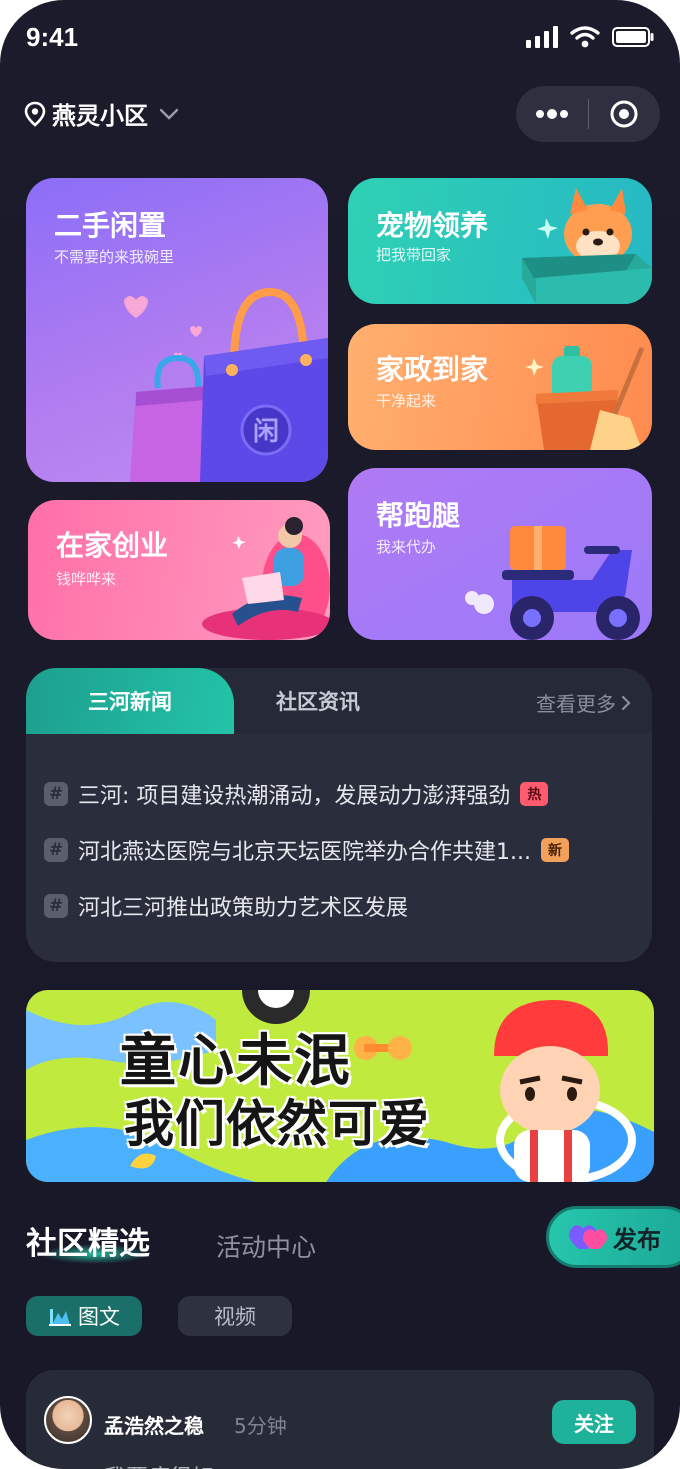  I want to click on avatar, so click(68, 1420).